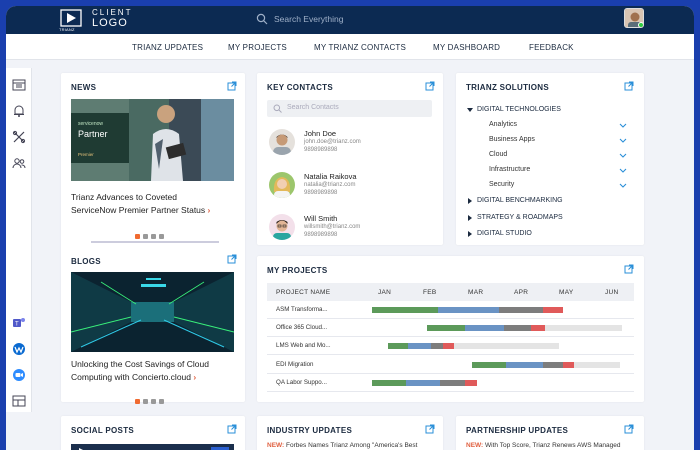 This screenshot has height=450, width=700. What do you see at coordinates (520, 200) in the screenshot?
I see `solution-digital-benchmarking: DIGITAL BENCHMARKING` at bounding box center [520, 200].